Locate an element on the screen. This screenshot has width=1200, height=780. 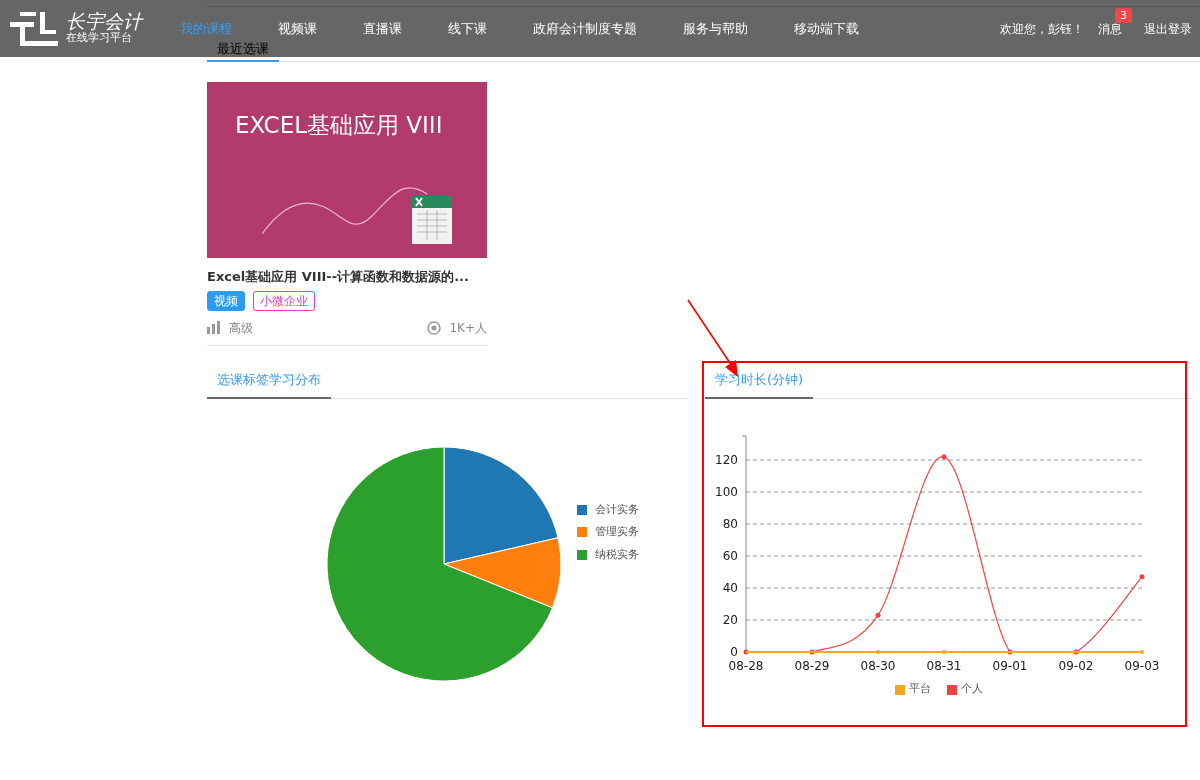
x-tick-label: 08-31 is located at coordinates (944, 666).